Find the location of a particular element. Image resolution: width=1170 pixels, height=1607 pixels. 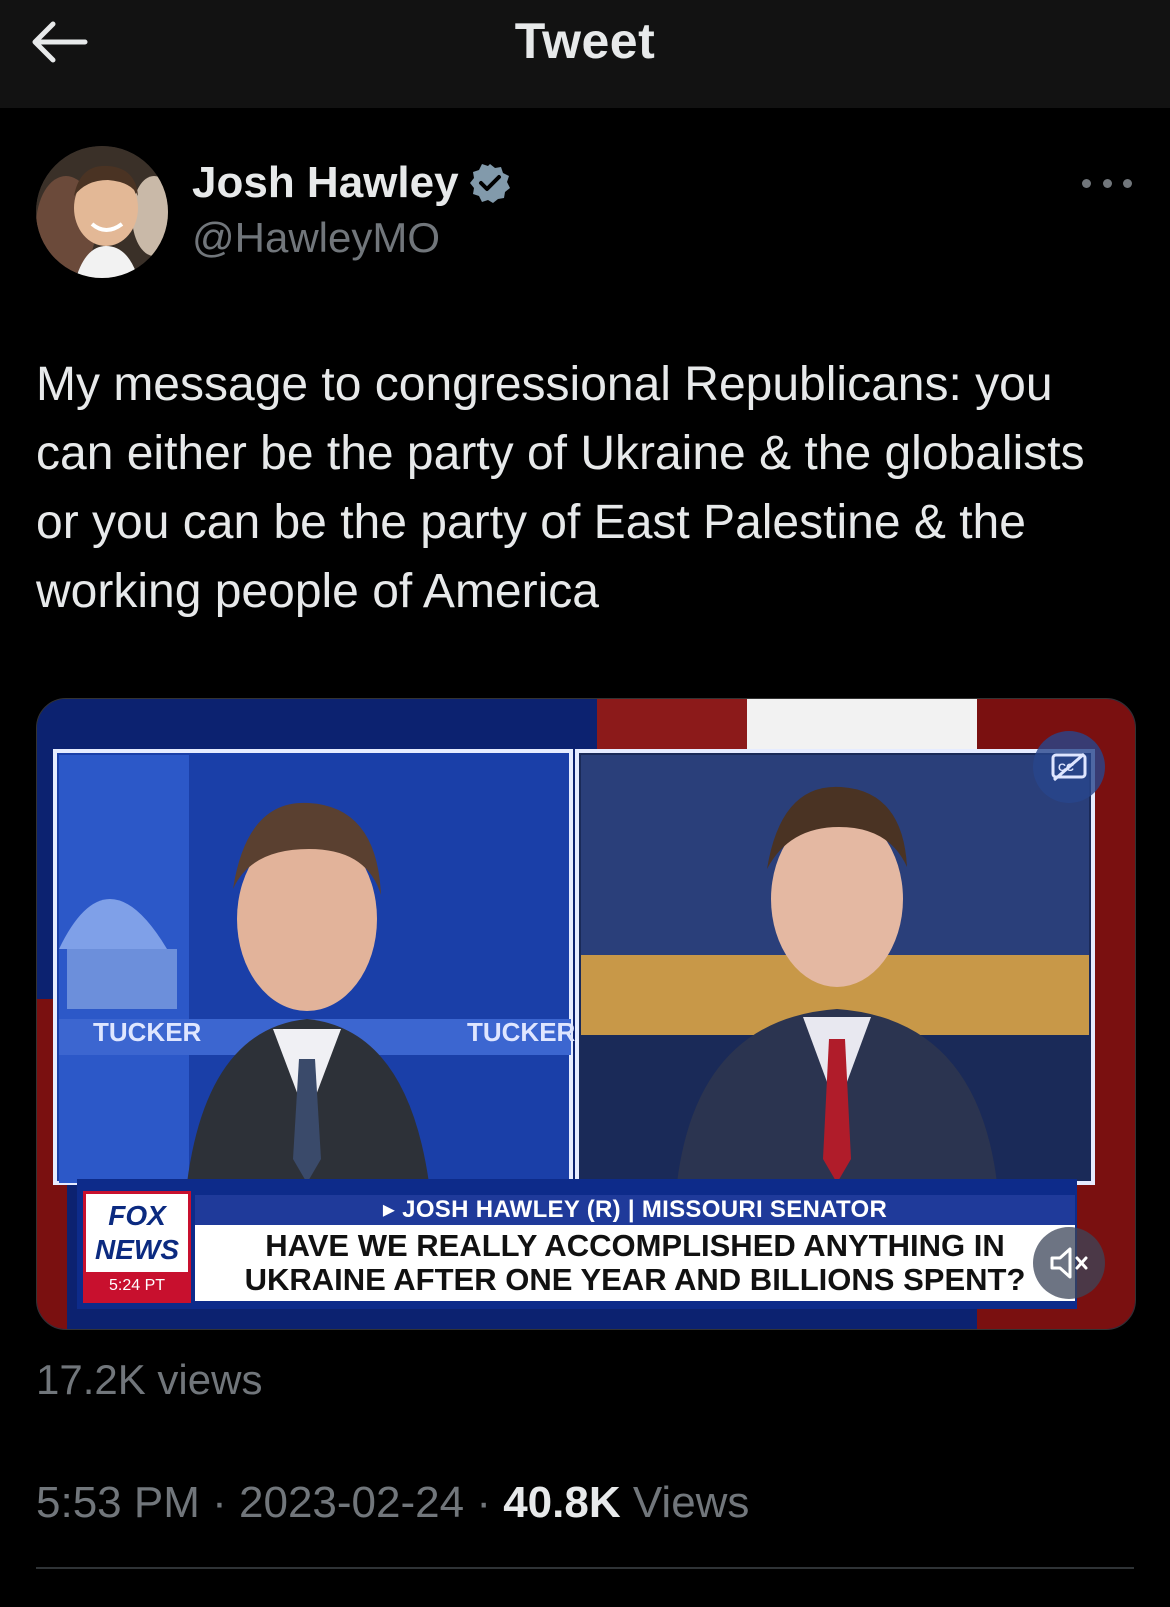

verified-badge-icon is located at coordinates (490, 183).